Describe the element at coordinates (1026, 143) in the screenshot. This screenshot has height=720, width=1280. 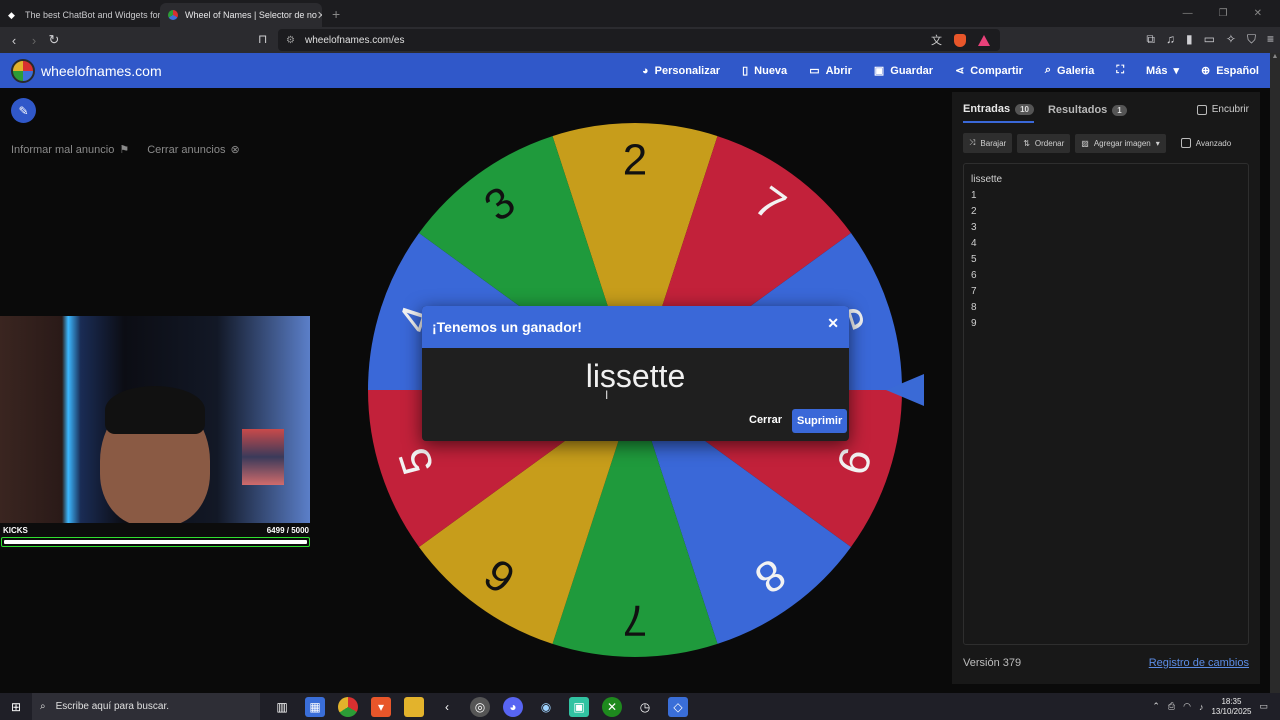
I see `sort-icon: ⇅` at that location.